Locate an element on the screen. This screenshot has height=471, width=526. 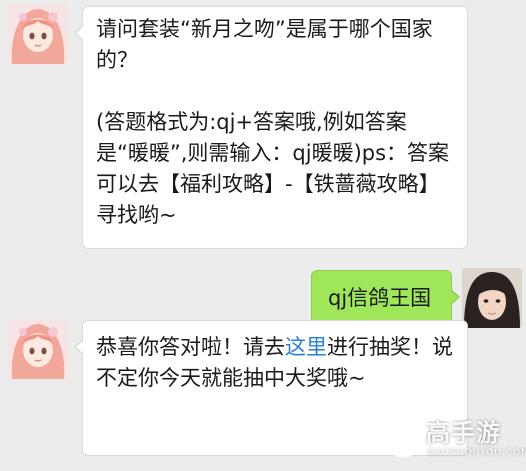
message-bubble-answer: qj信鸽王国 is located at coordinates (385, 298).